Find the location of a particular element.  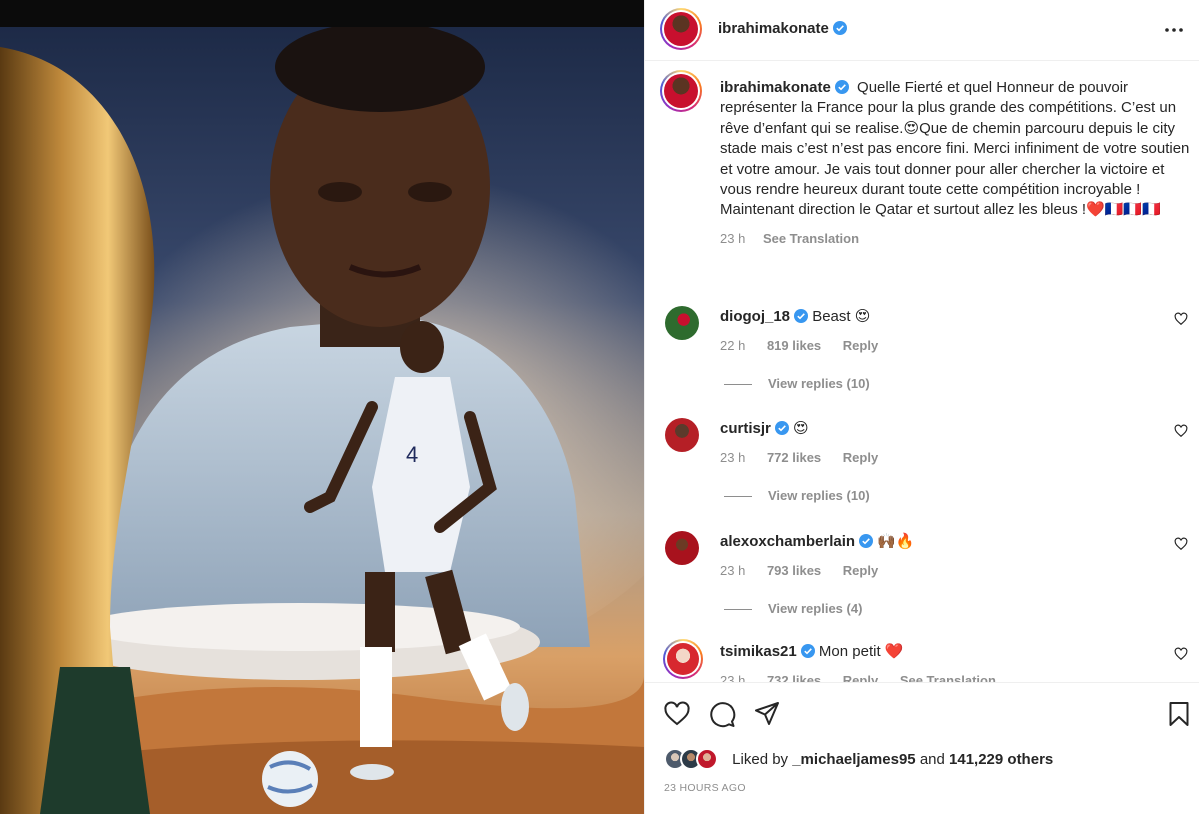

caption-time: 23 h is located at coordinates (733, 238).